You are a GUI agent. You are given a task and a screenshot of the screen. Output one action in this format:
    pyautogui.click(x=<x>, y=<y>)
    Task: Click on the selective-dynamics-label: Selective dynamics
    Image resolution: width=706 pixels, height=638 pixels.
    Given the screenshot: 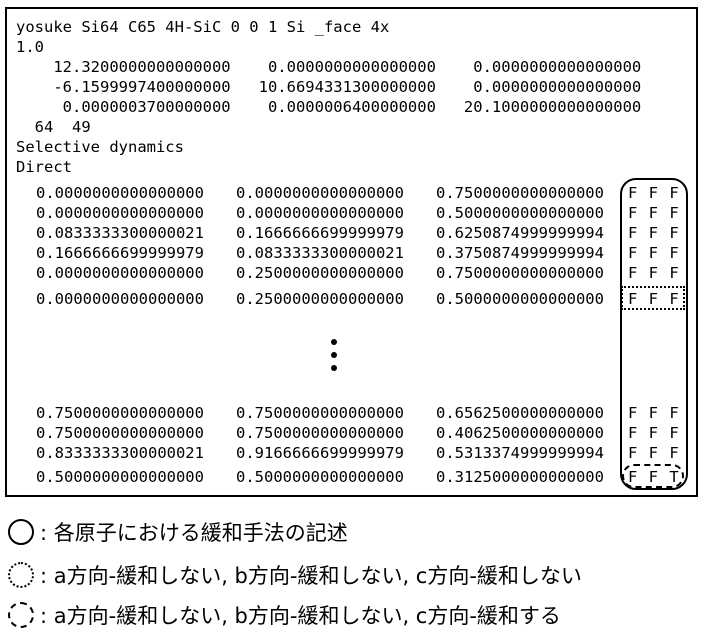 What is the action you would take?
    pyautogui.click(x=100, y=147)
    